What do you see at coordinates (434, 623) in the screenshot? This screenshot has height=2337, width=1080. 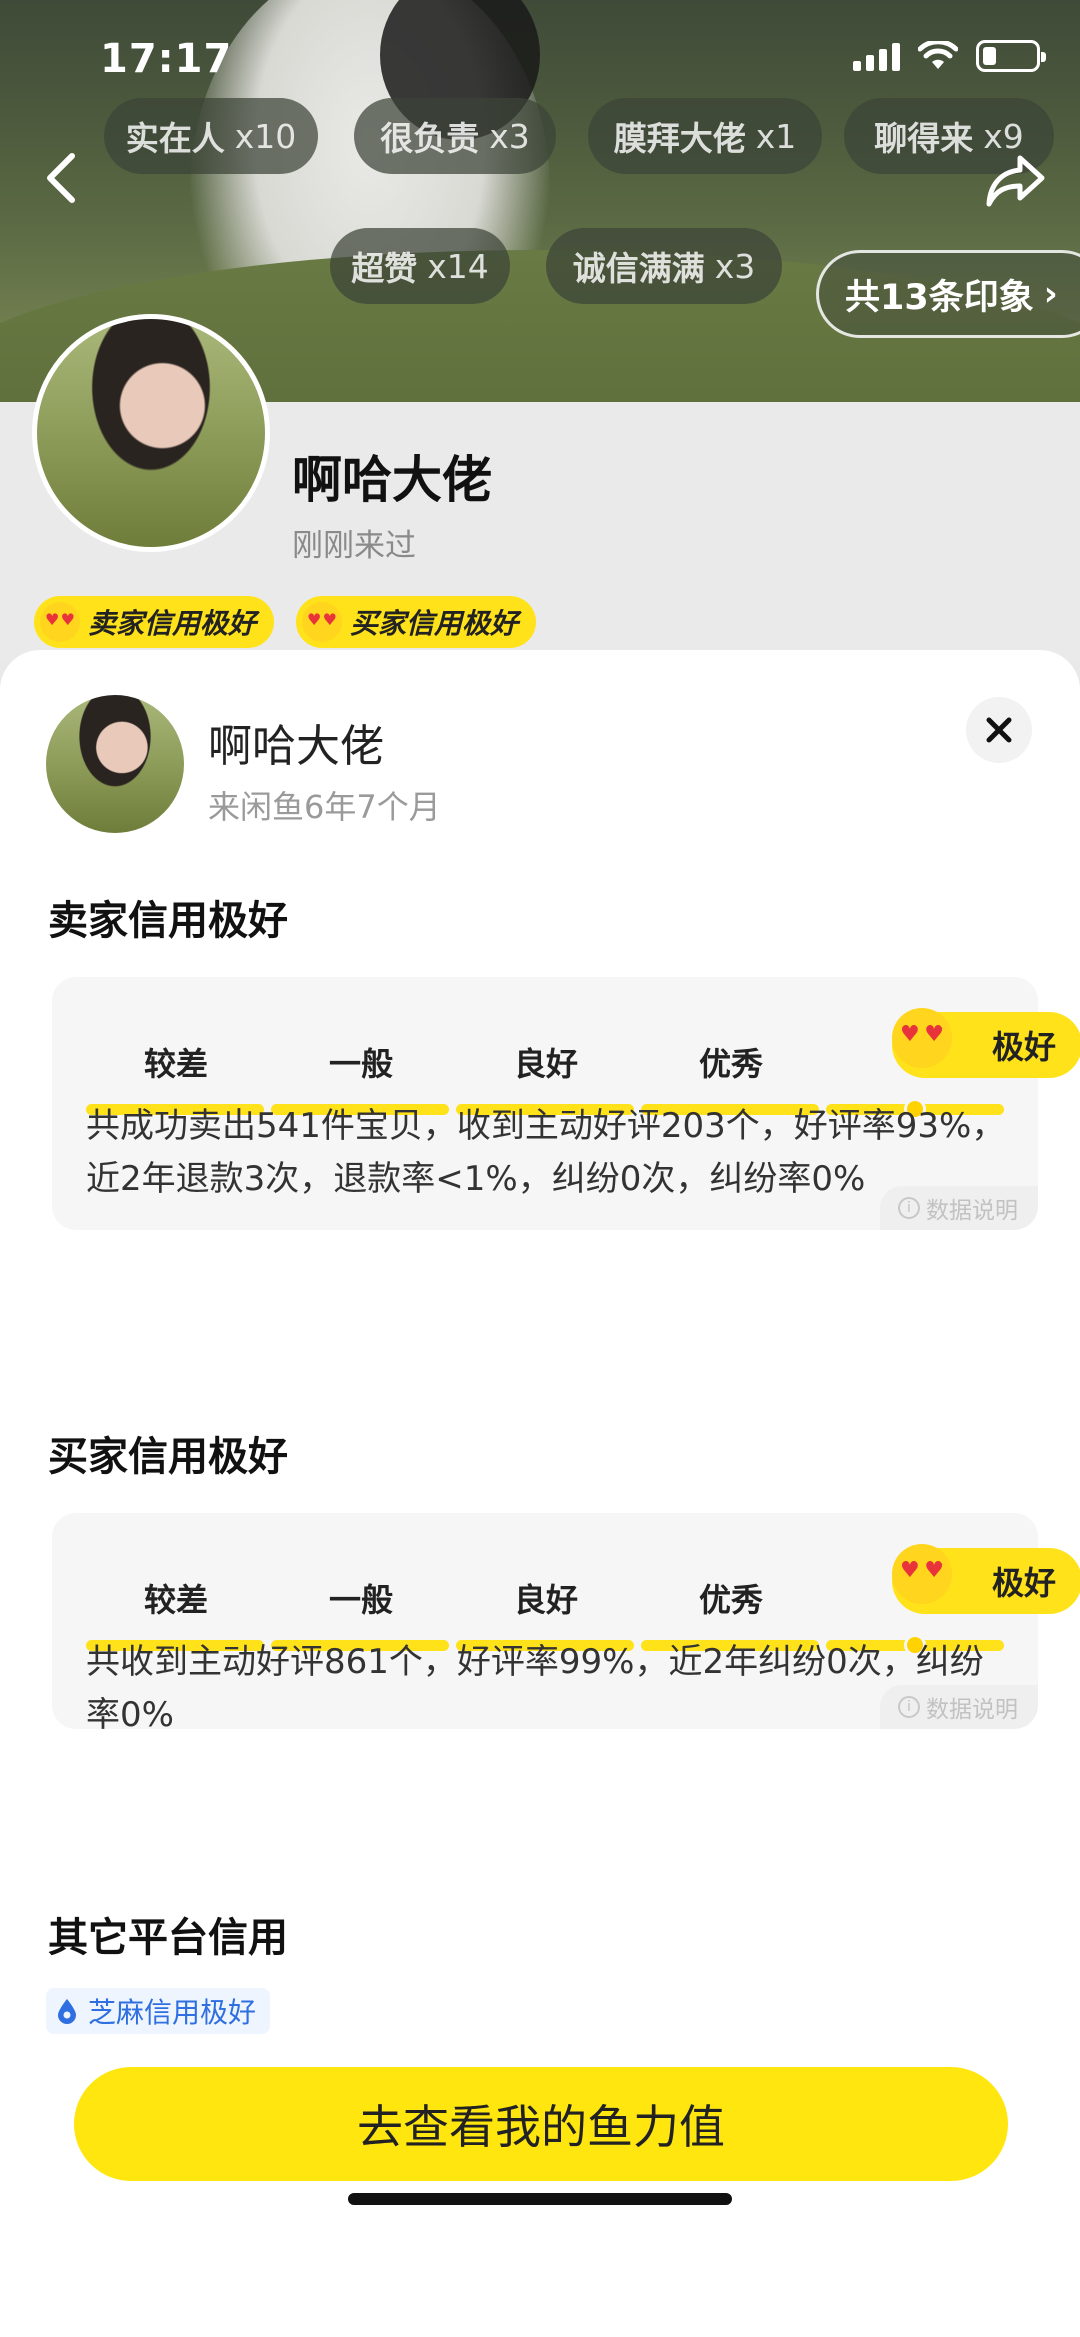 I see `badge-label: 买家信用极好` at bounding box center [434, 623].